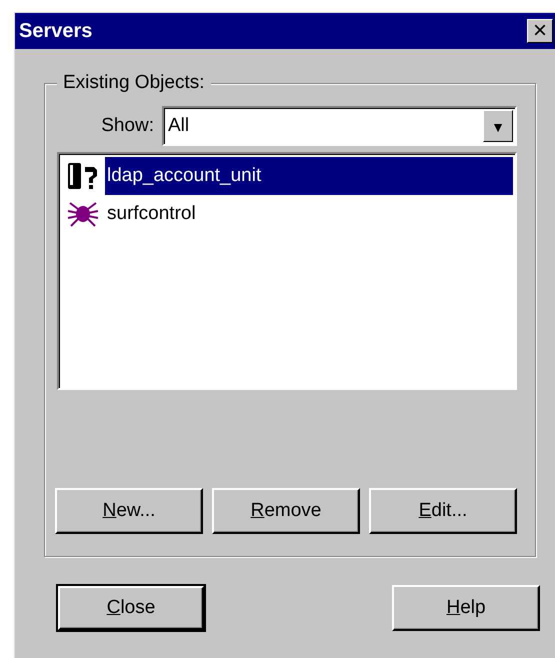 The image size is (555, 658). I want to click on list-item: surfcontrol, so click(309, 214).